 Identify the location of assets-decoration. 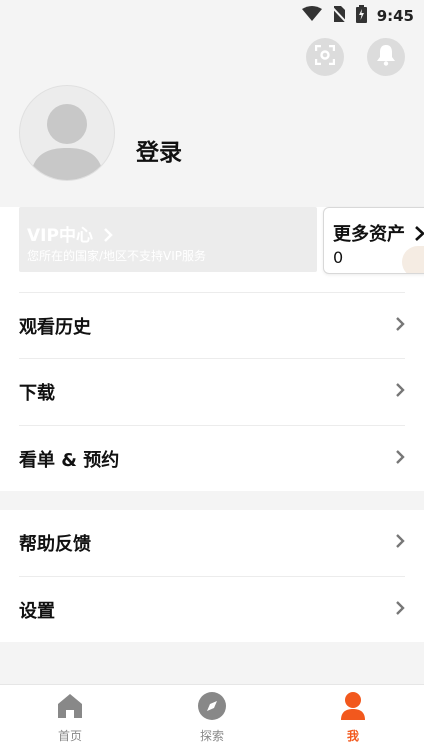
(413, 259).